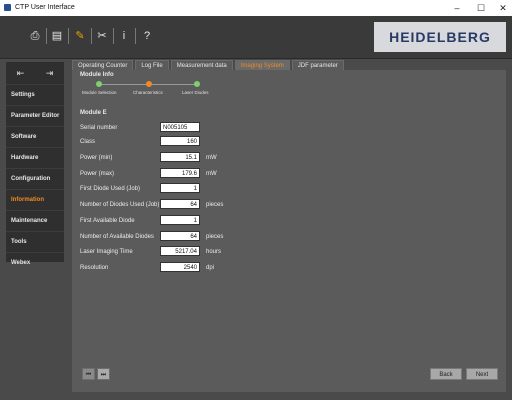 The image size is (512, 400). What do you see at coordinates (503, 8) in the screenshot?
I see `close-button: ✕` at bounding box center [503, 8].